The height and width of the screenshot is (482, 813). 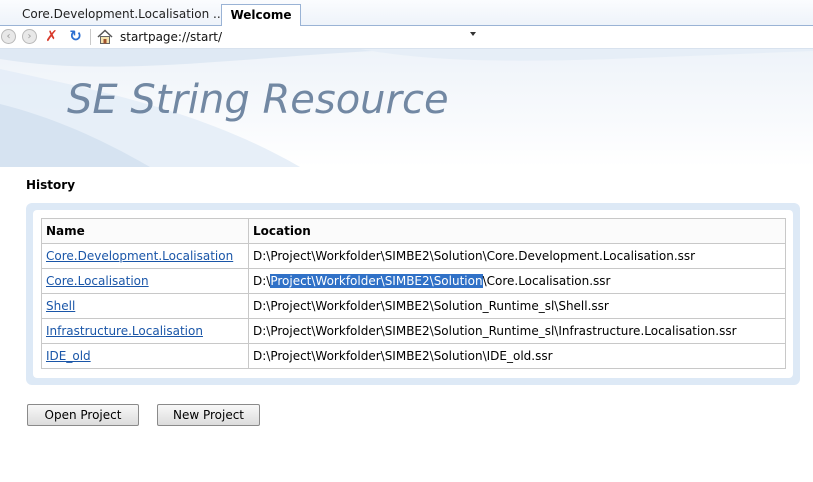 What do you see at coordinates (546, 281) in the screenshot?
I see `location-suffix: \Core.Localisation.ssr` at bounding box center [546, 281].